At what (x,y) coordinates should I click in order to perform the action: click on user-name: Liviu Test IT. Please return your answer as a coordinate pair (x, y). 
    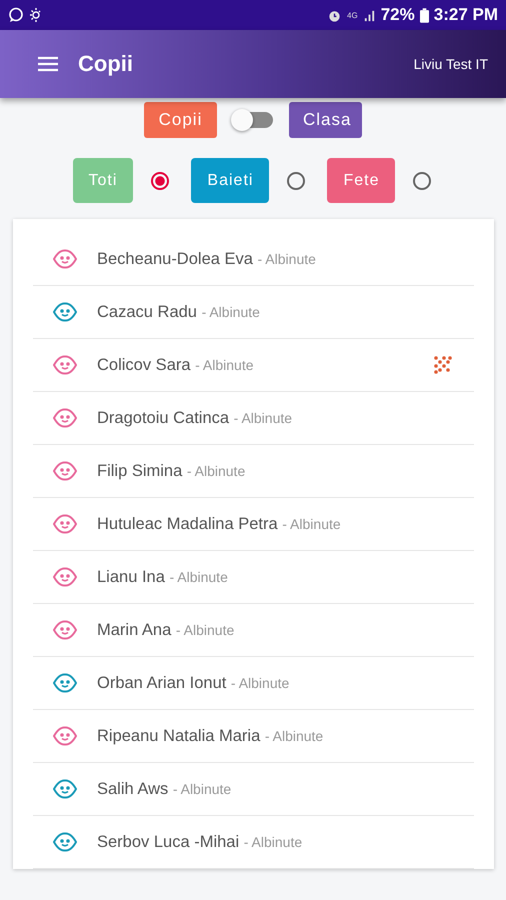
    Looking at the image, I should click on (451, 64).